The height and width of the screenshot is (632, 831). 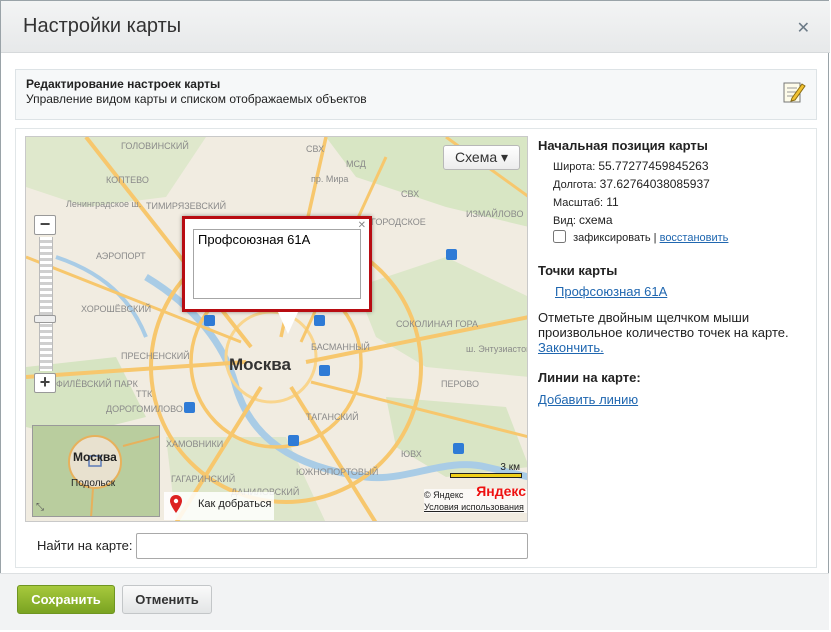 I want to click on zoom-out-button: −, so click(x=45, y=225).